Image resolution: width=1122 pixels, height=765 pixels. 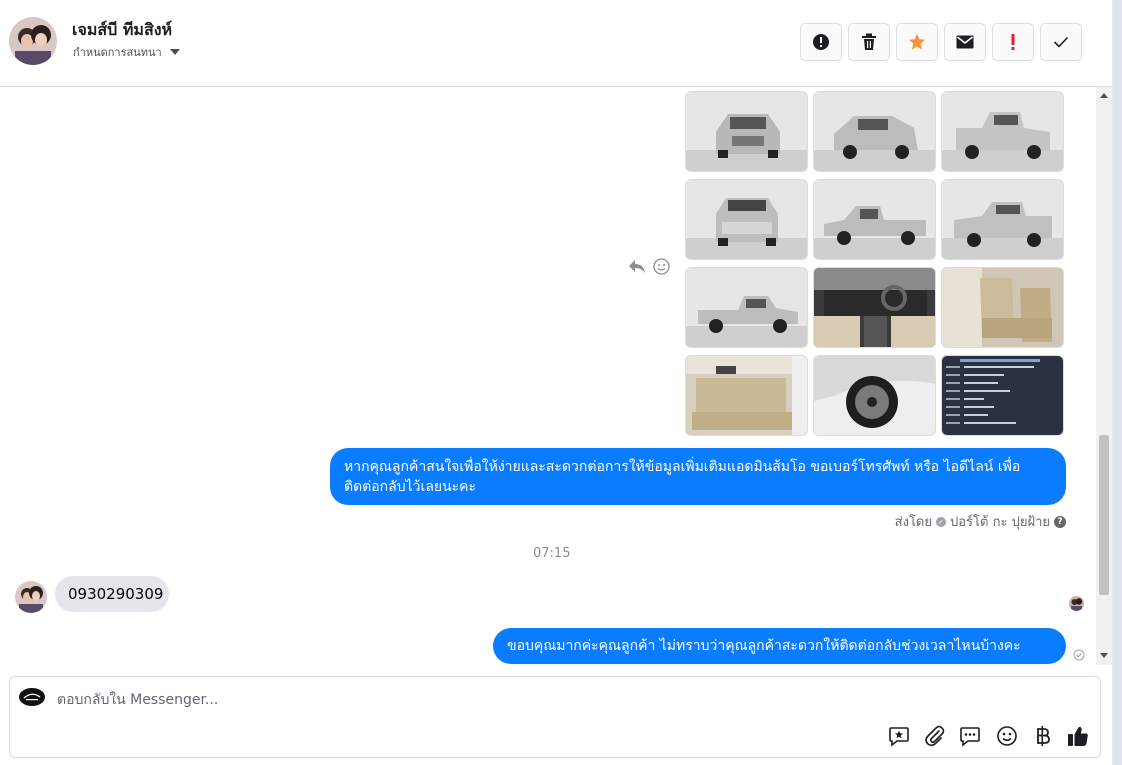 I want to click on assign-conversation-dropdown: กำหนดการสนทนา, so click(x=126, y=52).